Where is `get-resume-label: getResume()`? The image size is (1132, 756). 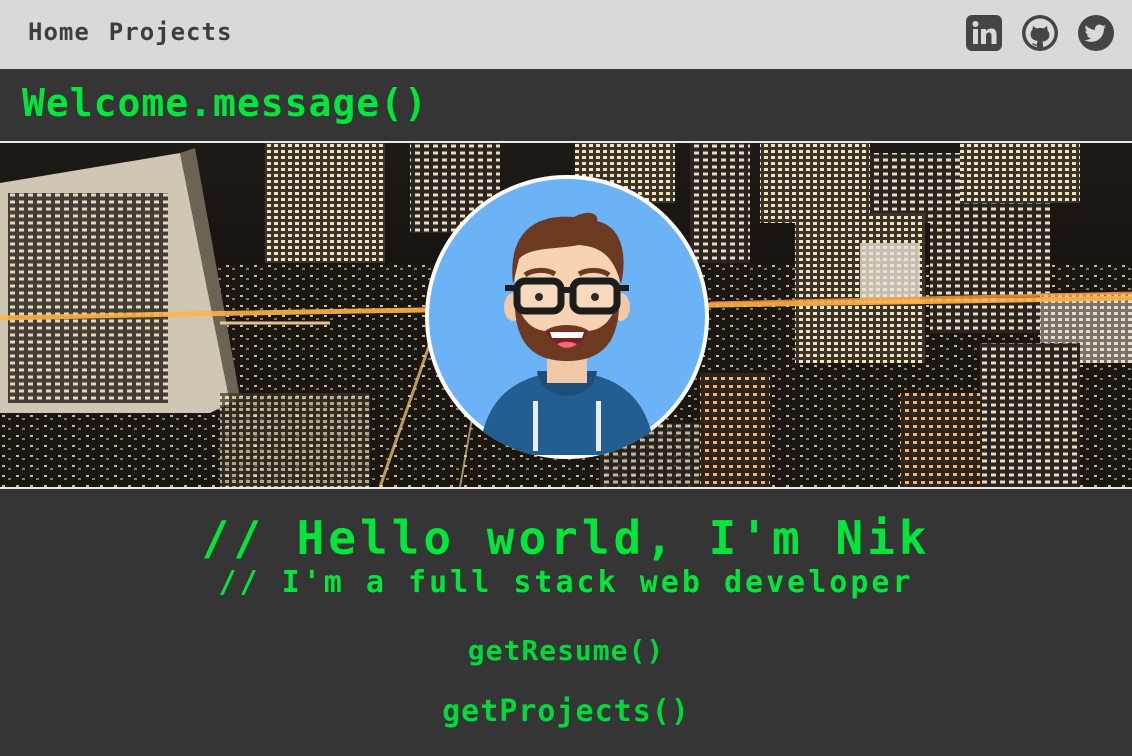
get-resume-label: getResume() is located at coordinates (566, 650).